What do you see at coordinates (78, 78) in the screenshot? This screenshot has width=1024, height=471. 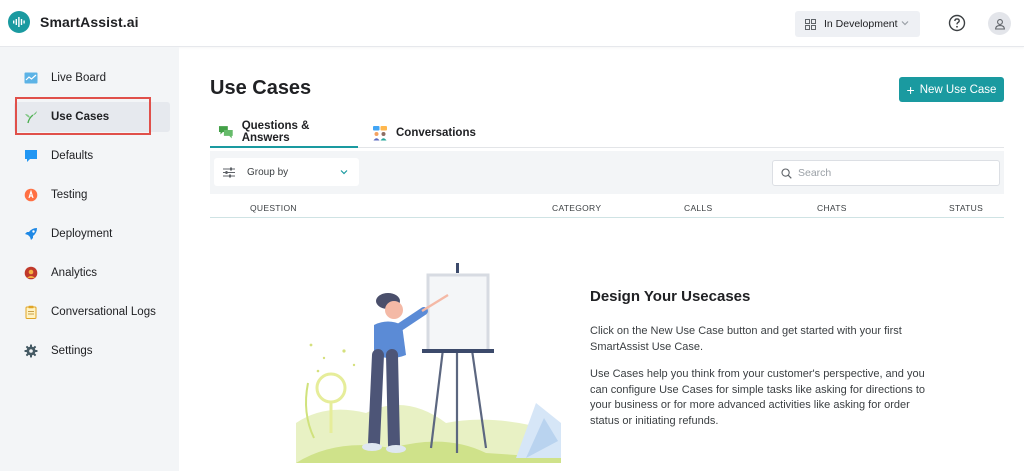 I see `sidebar-item-label: Live Board` at bounding box center [78, 78].